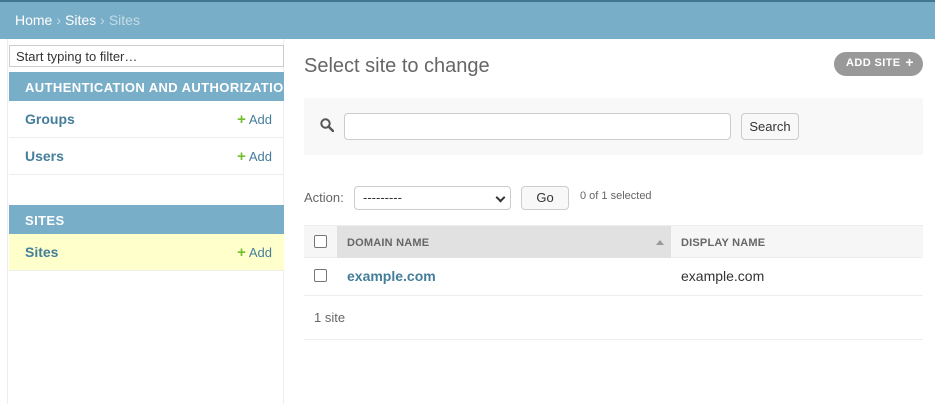  What do you see at coordinates (50, 119) in the screenshot?
I see `sidebar-item-groups-link: Groups` at bounding box center [50, 119].